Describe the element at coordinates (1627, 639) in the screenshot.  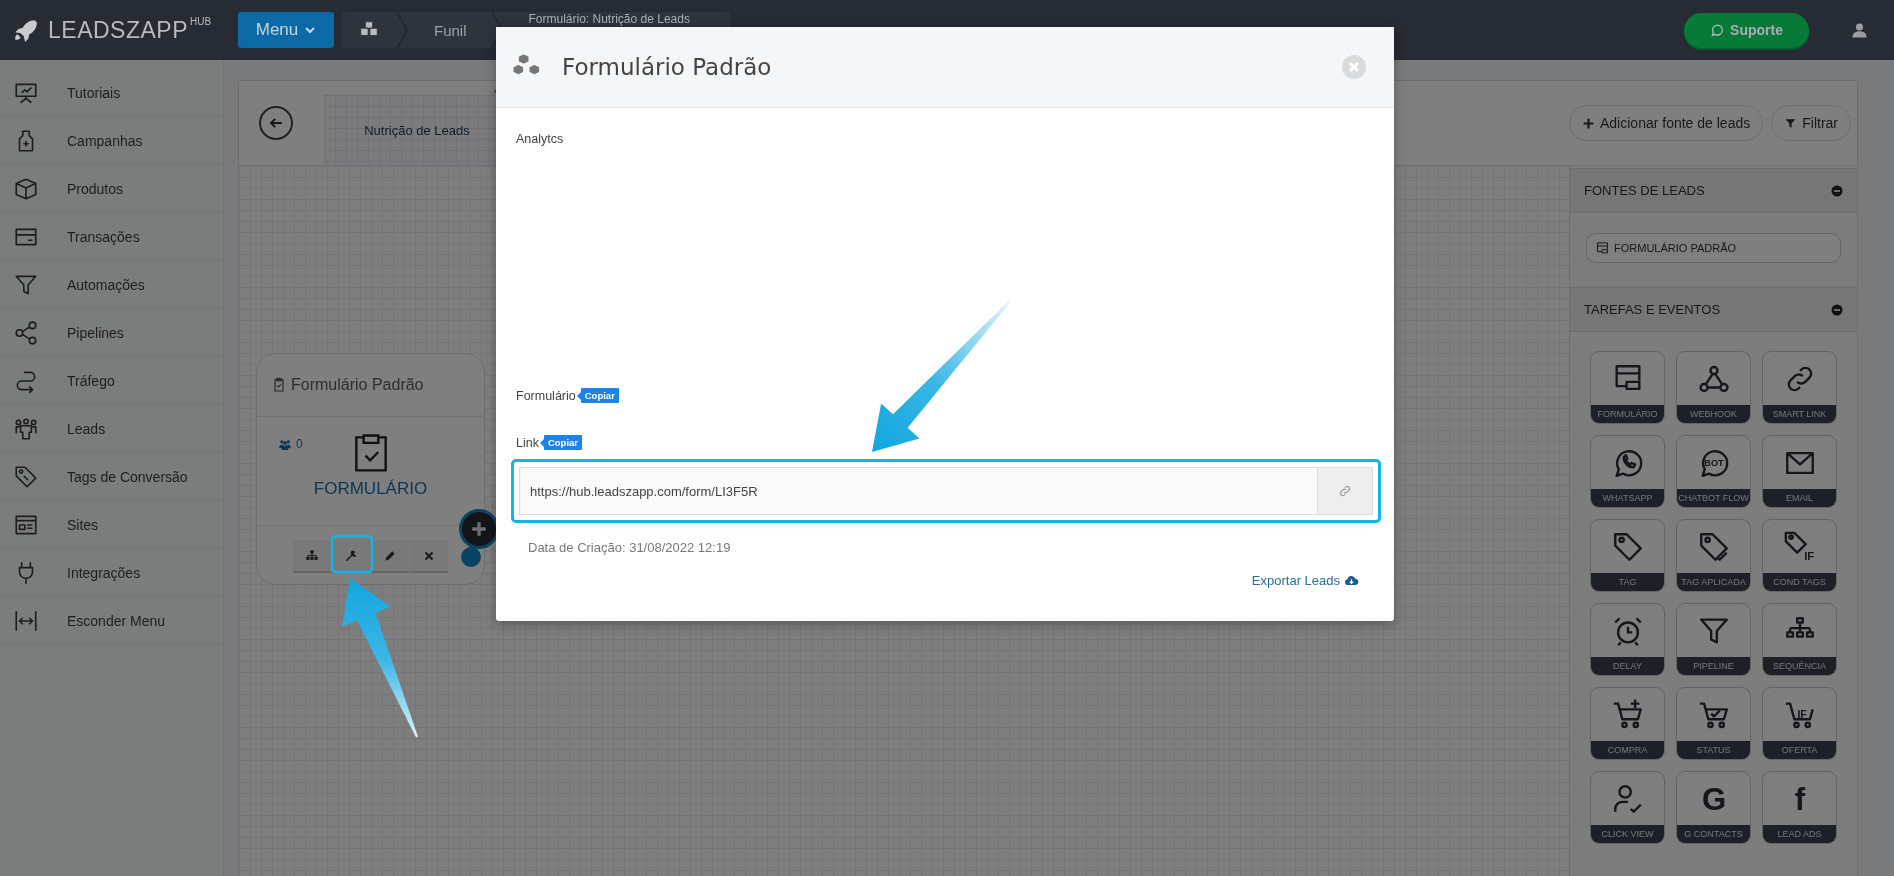
I see `task-tile: DELAY` at that location.